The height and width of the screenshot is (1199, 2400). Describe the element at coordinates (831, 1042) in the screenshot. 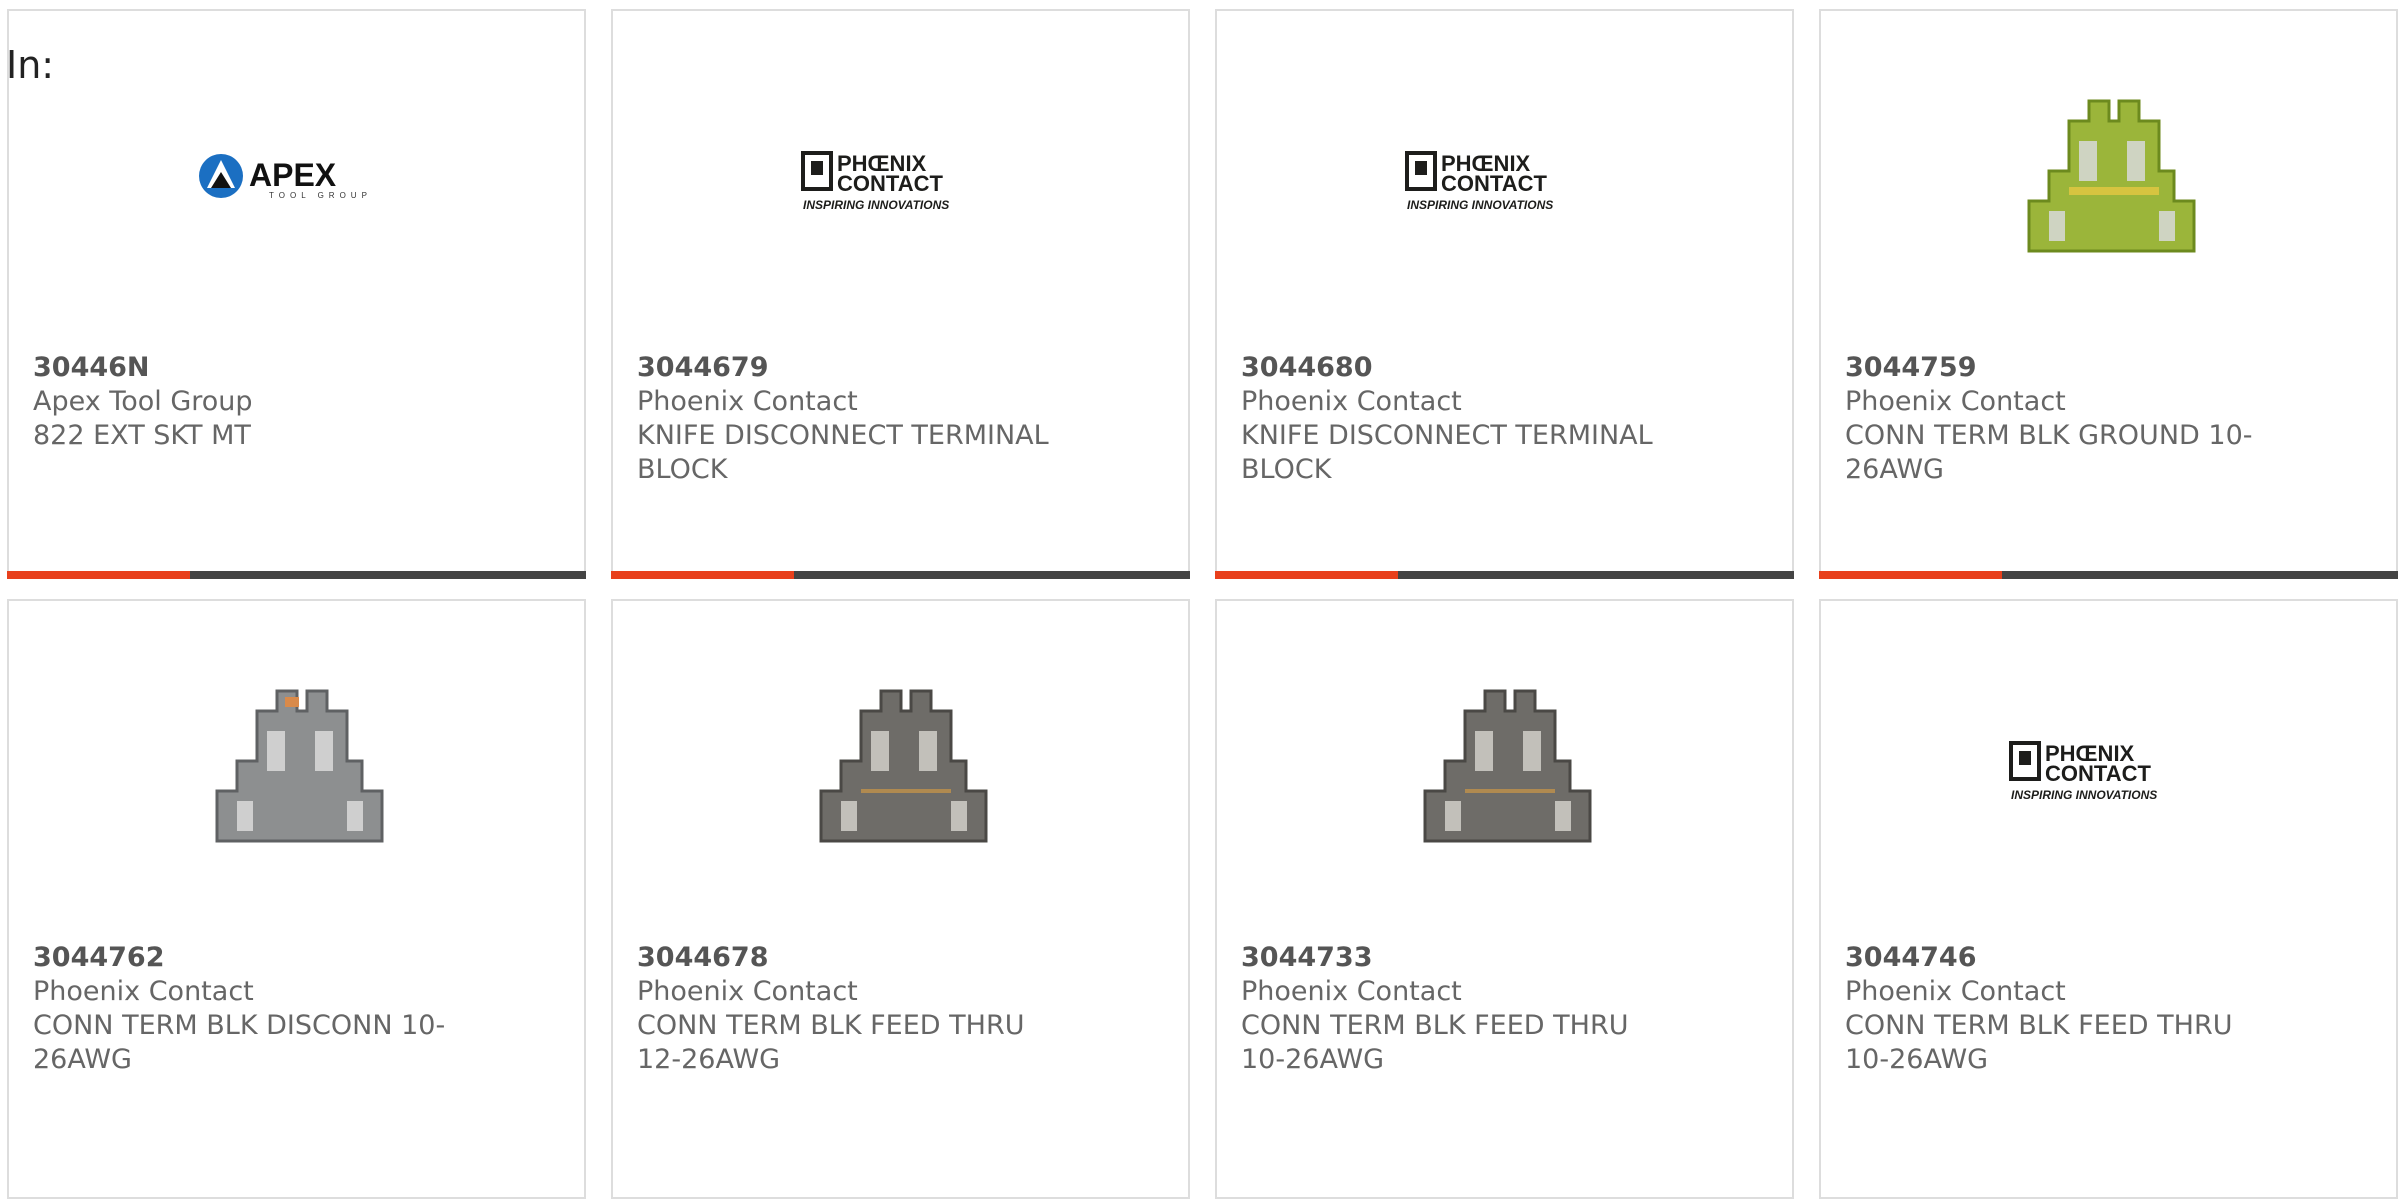

I see `description: CONN TERM BLK FEED THRU 12-26AWG` at that location.